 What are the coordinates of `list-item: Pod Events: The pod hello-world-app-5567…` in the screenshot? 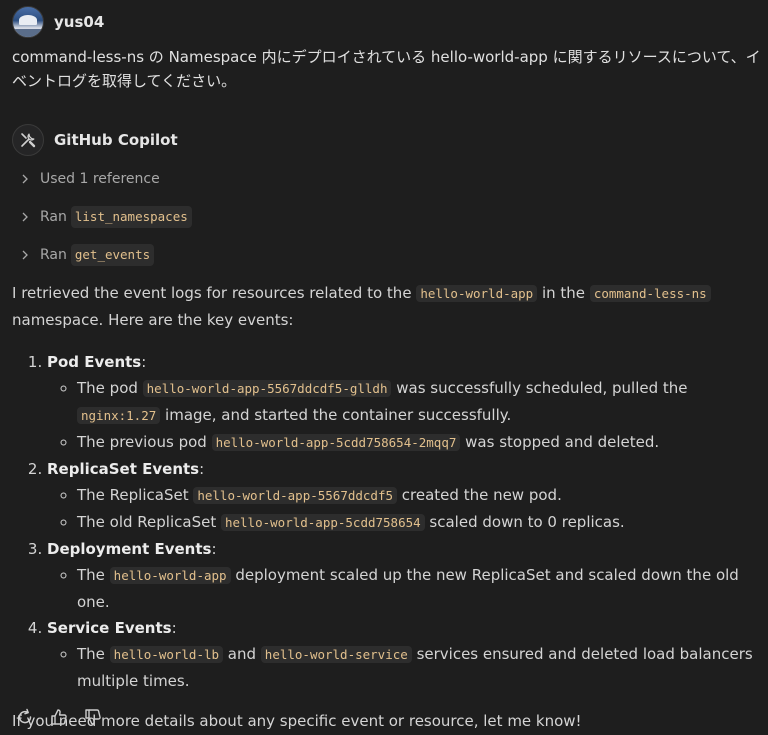 It's located at (405, 402).